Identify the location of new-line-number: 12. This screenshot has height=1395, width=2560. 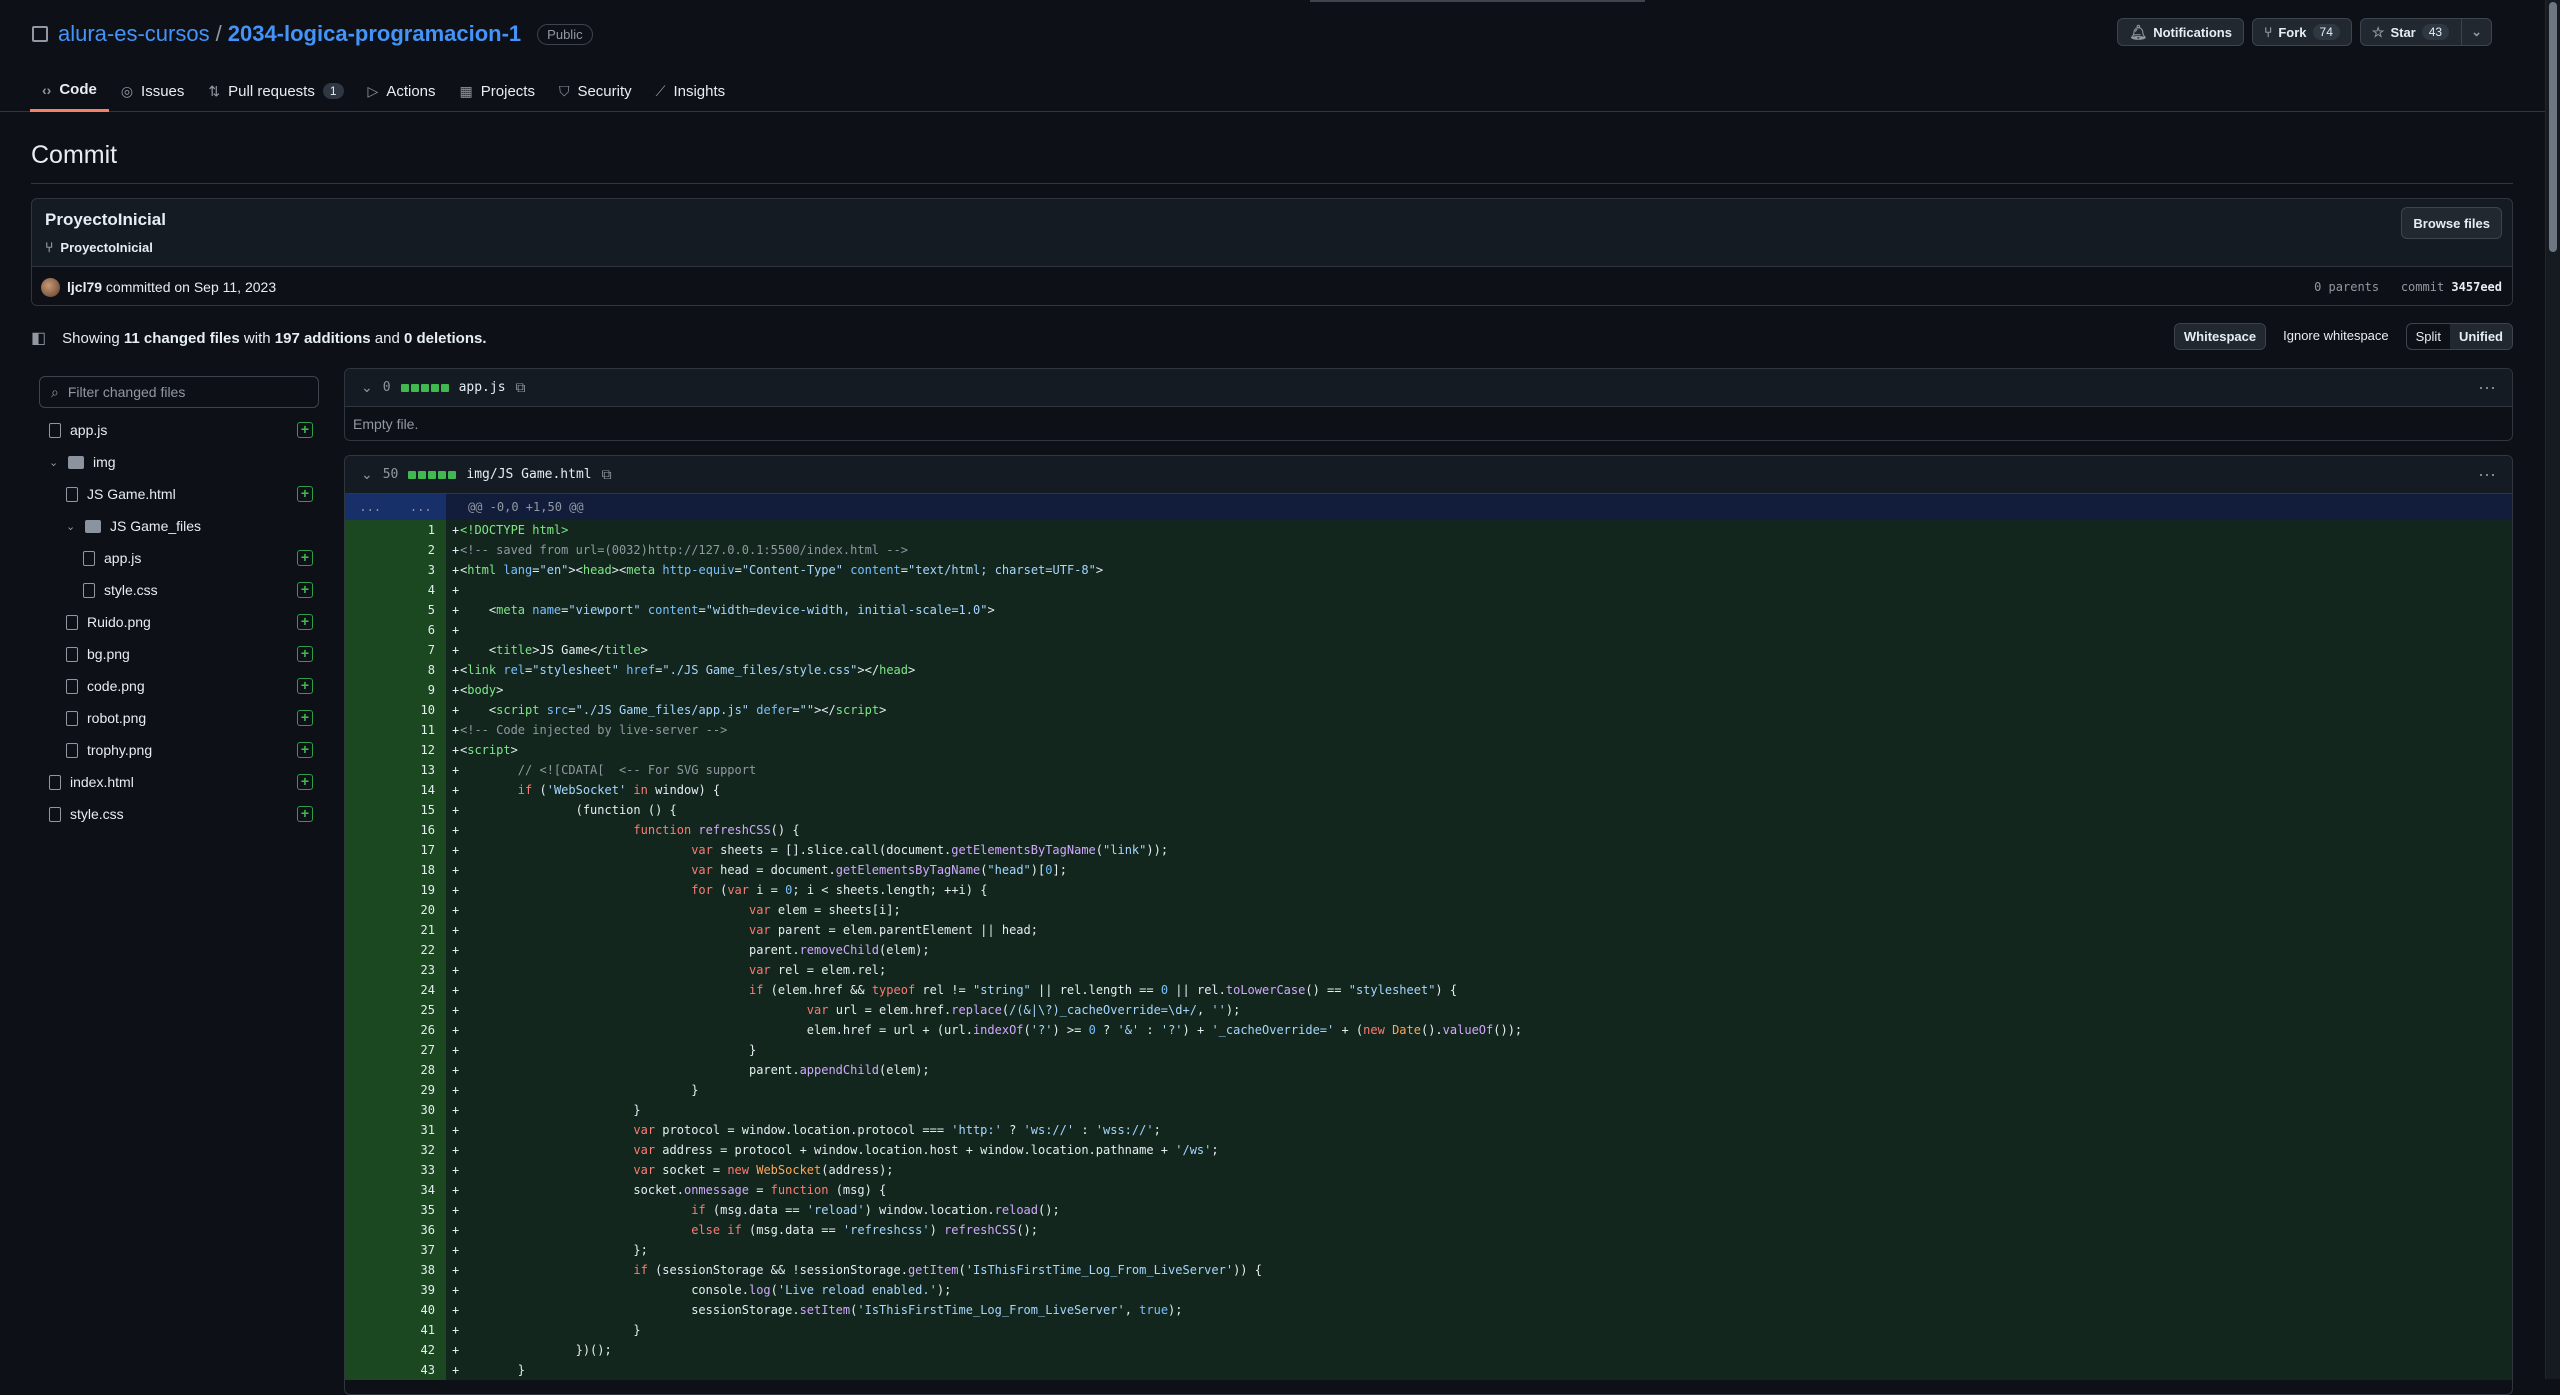
(420, 750).